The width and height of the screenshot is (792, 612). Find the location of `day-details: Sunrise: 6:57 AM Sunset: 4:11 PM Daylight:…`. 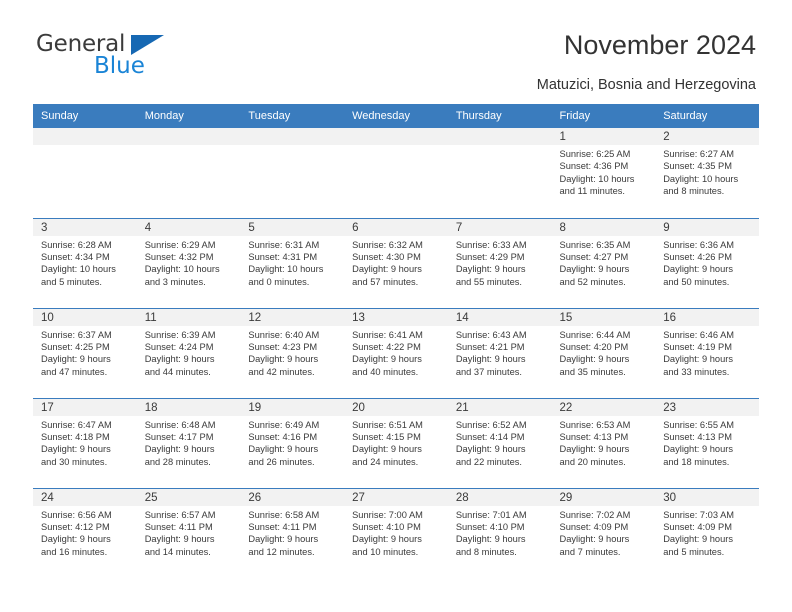

day-details: Sunrise: 6:57 AM Sunset: 4:11 PM Daylight:… is located at coordinates (189, 532).